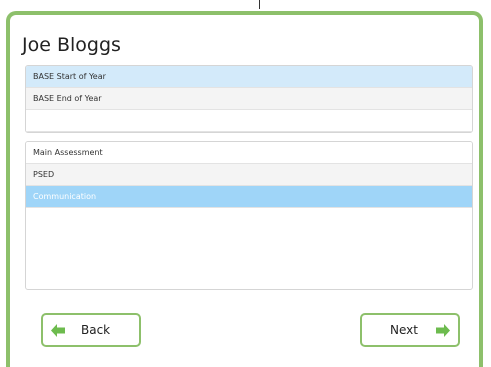 The height and width of the screenshot is (367, 491). I want to click on back-button-label: Back, so click(96, 330).